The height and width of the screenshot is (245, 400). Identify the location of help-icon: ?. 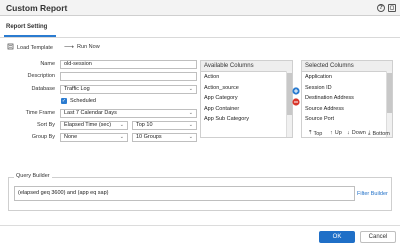
(381, 8).